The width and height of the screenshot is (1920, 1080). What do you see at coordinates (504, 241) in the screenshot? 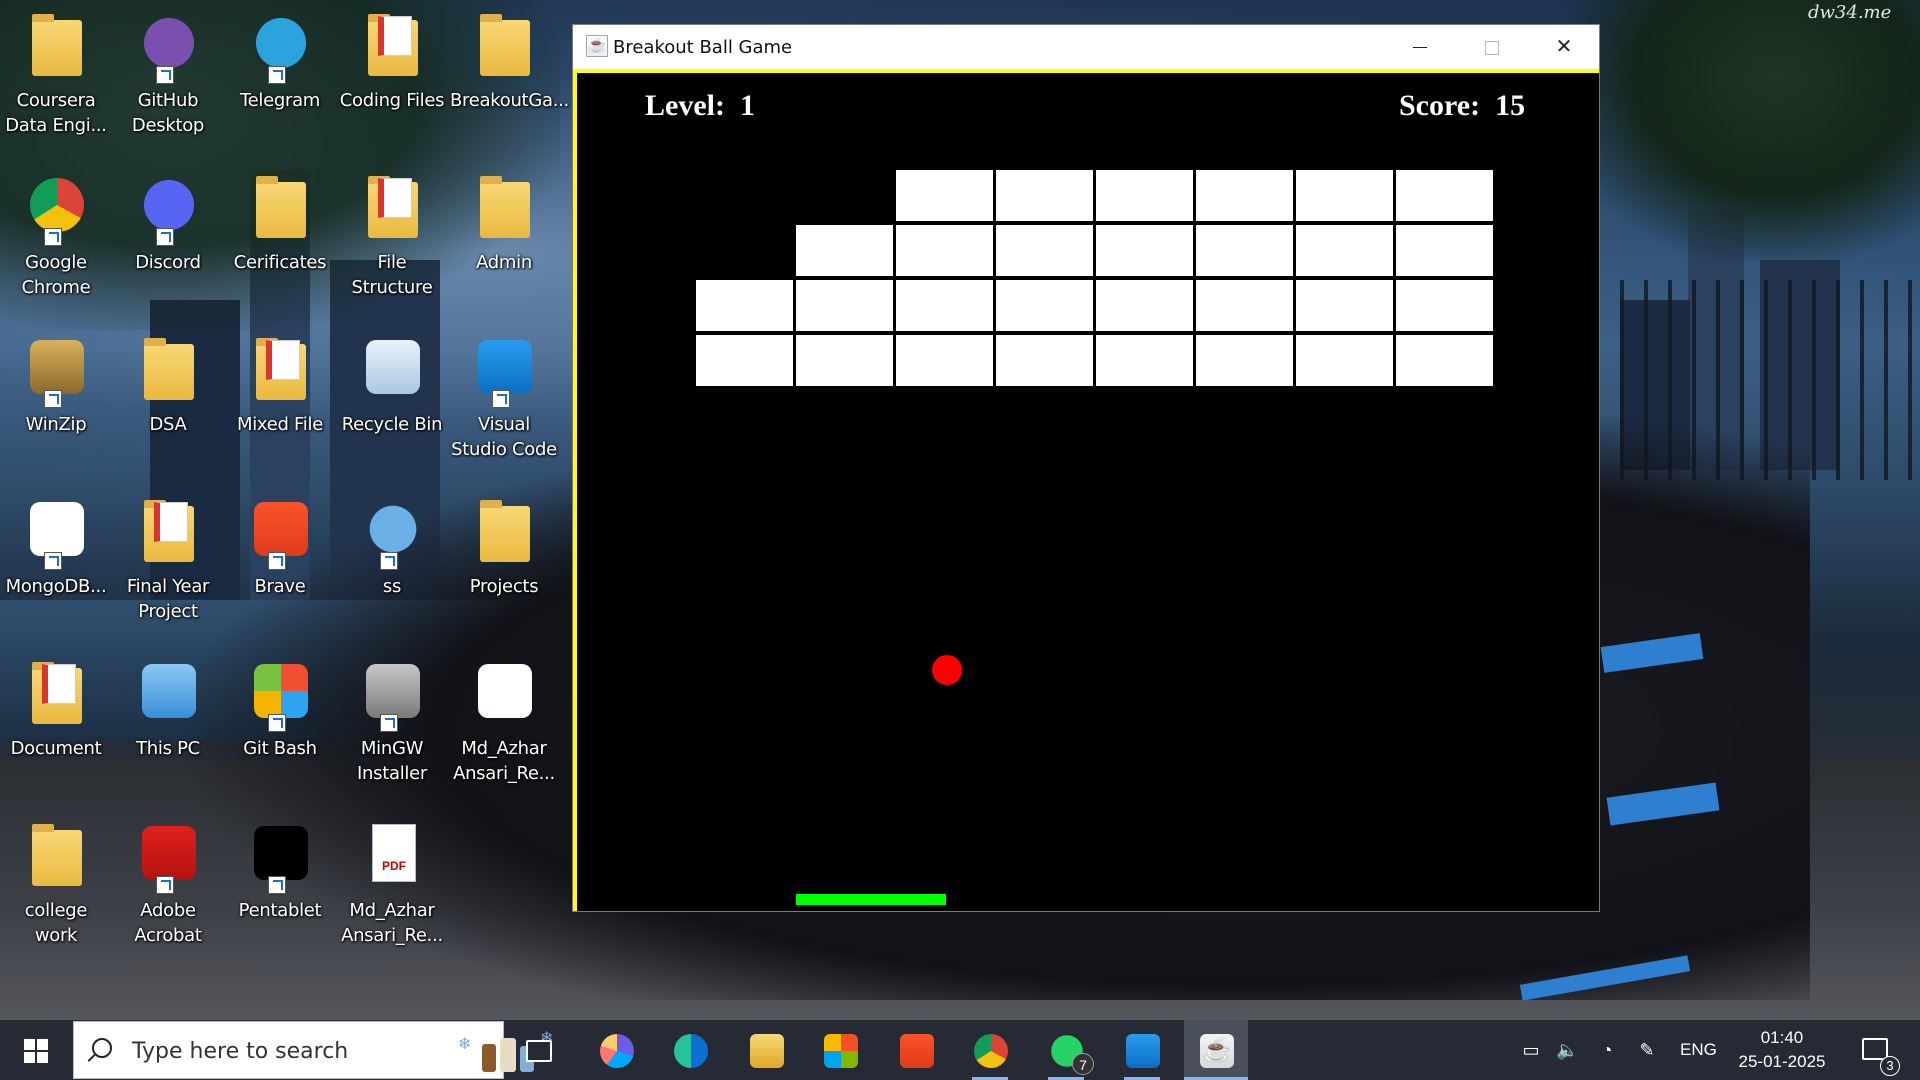
I see `desktop-icon-admin: Admin` at bounding box center [504, 241].